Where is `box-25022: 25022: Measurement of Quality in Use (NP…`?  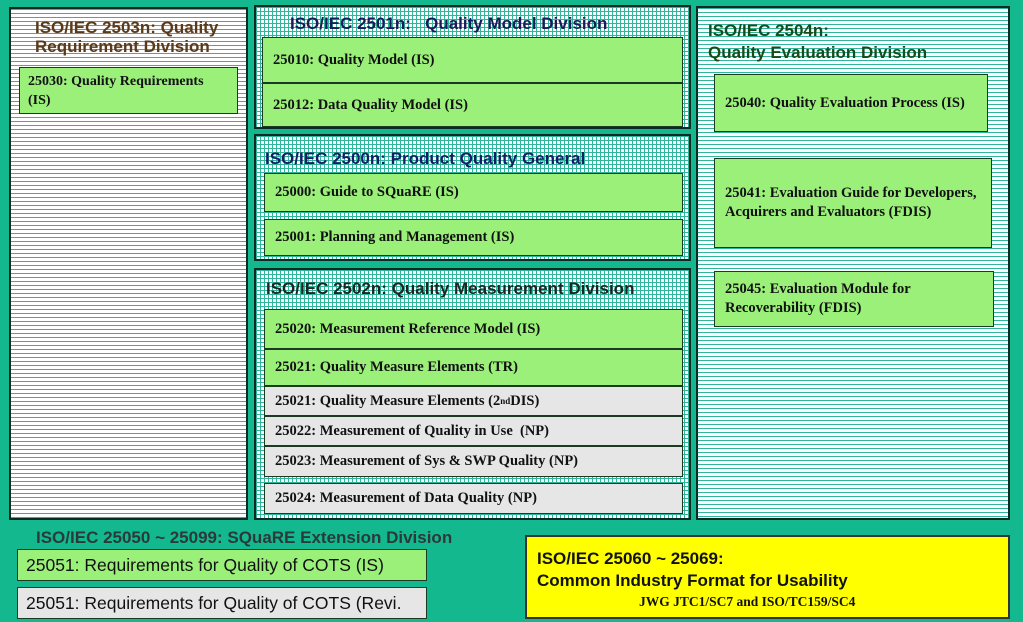 box-25022: 25022: Measurement of Quality in Use (NP… is located at coordinates (473, 431).